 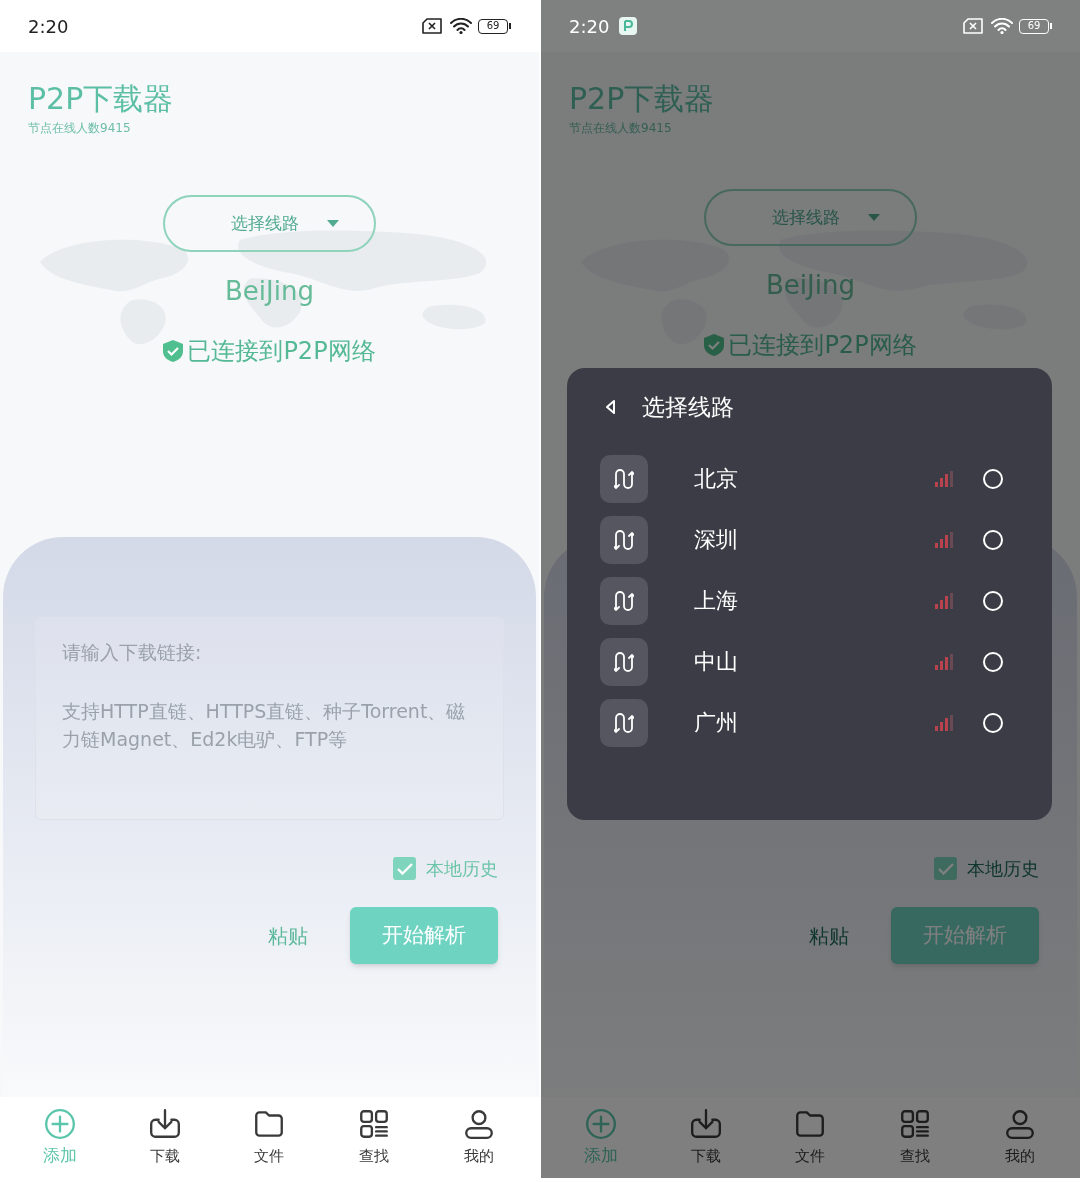 What do you see at coordinates (269, 223) in the screenshot?
I see `route-select-button: 选择线路` at bounding box center [269, 223].